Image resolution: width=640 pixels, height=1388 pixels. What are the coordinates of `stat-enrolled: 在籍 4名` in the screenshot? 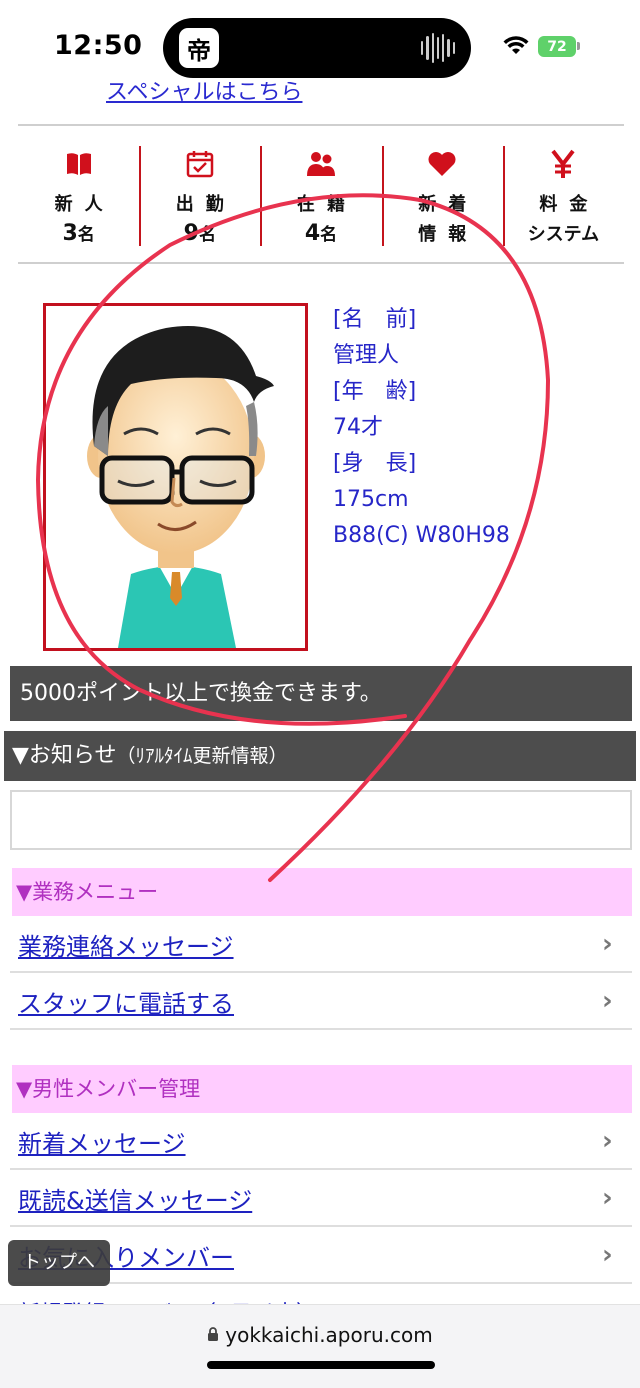 It's located at (320, 195).